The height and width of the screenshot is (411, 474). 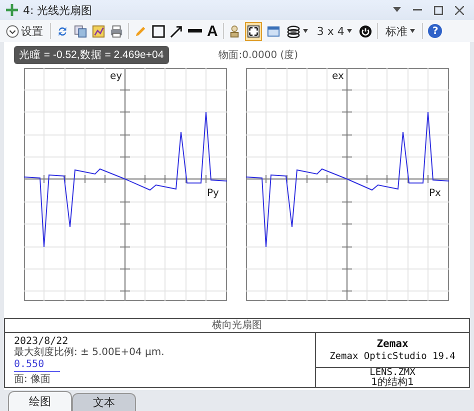 What do you see at coordinates (104, 402) in the screenshot?
I see `tab: 文本` at bounding box center [104, 402].